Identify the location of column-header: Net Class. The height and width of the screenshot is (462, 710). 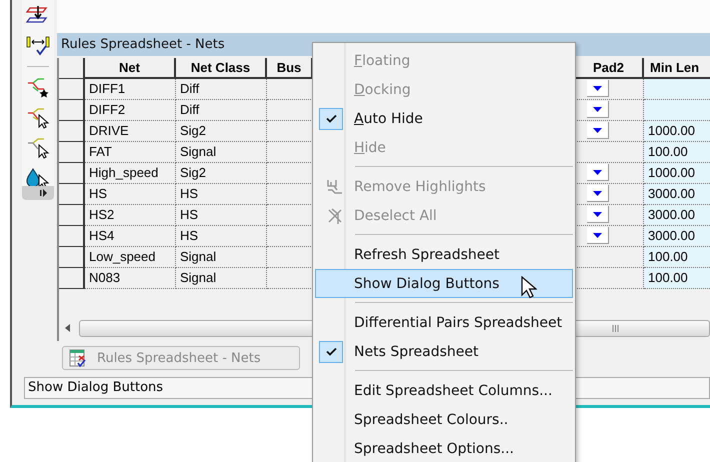
(221, 68).